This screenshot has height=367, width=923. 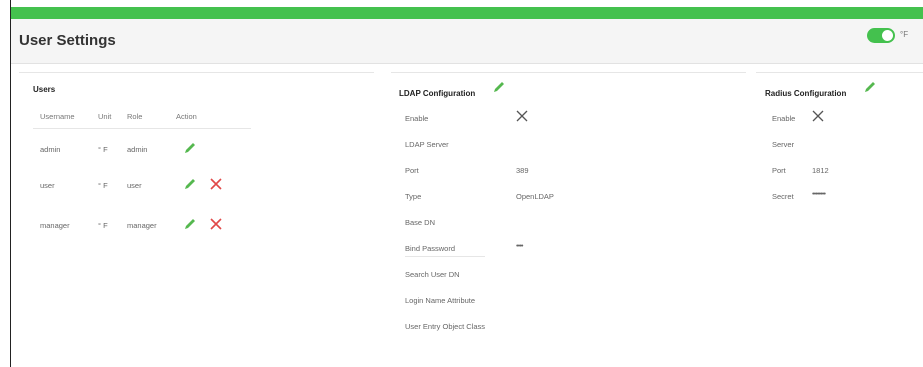 What do you see at coordinates (499, 87) in the screenshot?
I see `edit-ldap-pencil-icon` at bounding box center [499, 87].